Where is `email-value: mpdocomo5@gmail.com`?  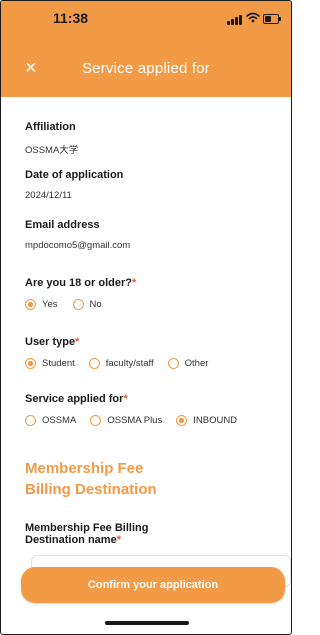 email-value: mpdocomo5@gmail.com is located at coordinates (78, 245).